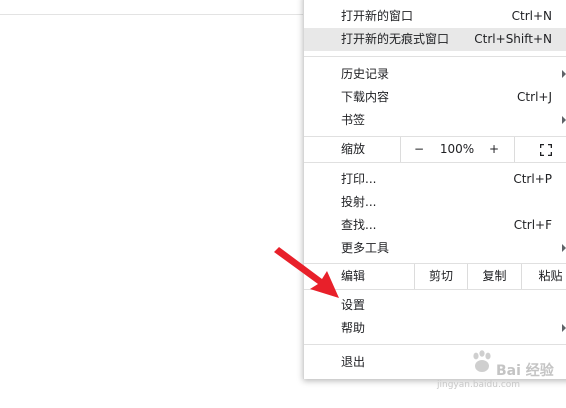  What do you see at coordinates (479, 385) in the screenshot?
I see `watermark-url: jingyan.baidu.com` at bounding box center [479, 385].